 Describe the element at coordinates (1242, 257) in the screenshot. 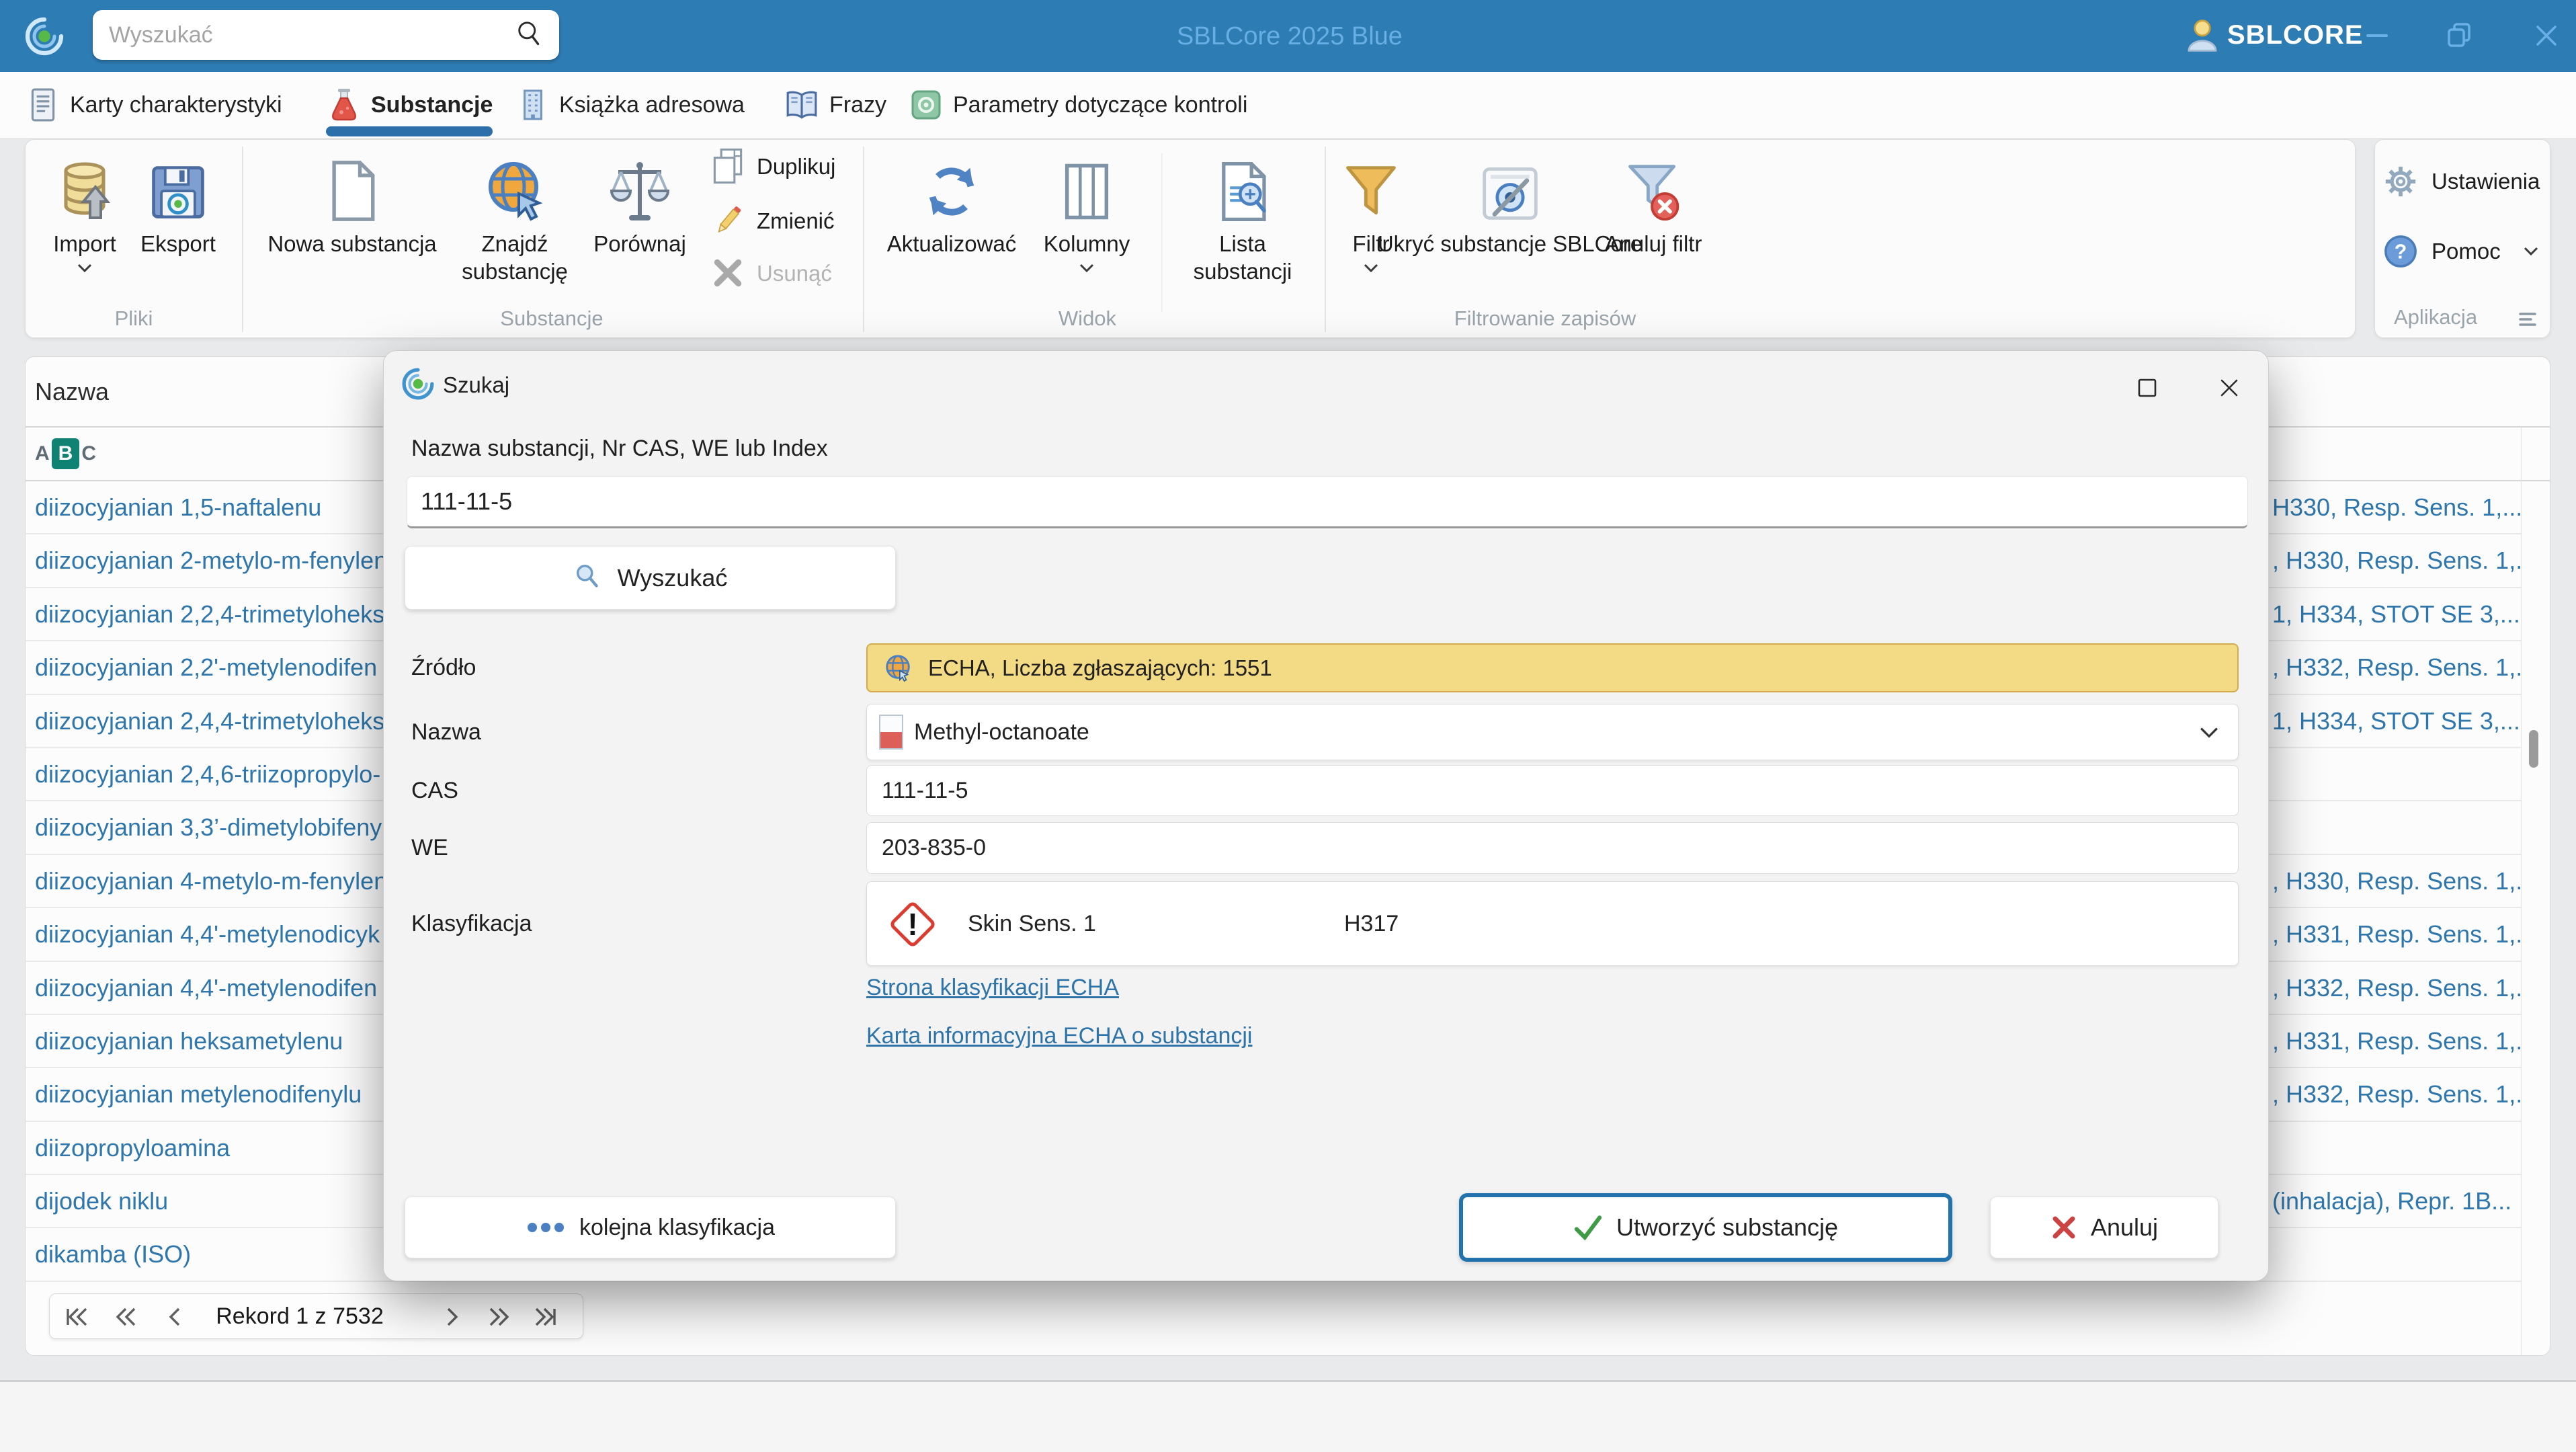

I see `button-label: Lista substancji` at that location.